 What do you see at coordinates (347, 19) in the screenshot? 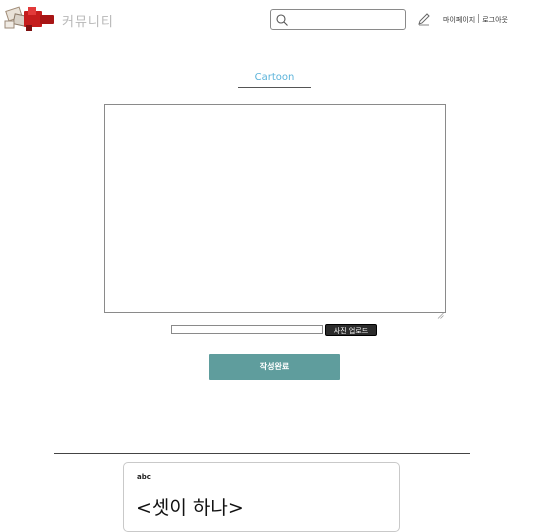
I see `search-input` at bounding box center [347, 19].